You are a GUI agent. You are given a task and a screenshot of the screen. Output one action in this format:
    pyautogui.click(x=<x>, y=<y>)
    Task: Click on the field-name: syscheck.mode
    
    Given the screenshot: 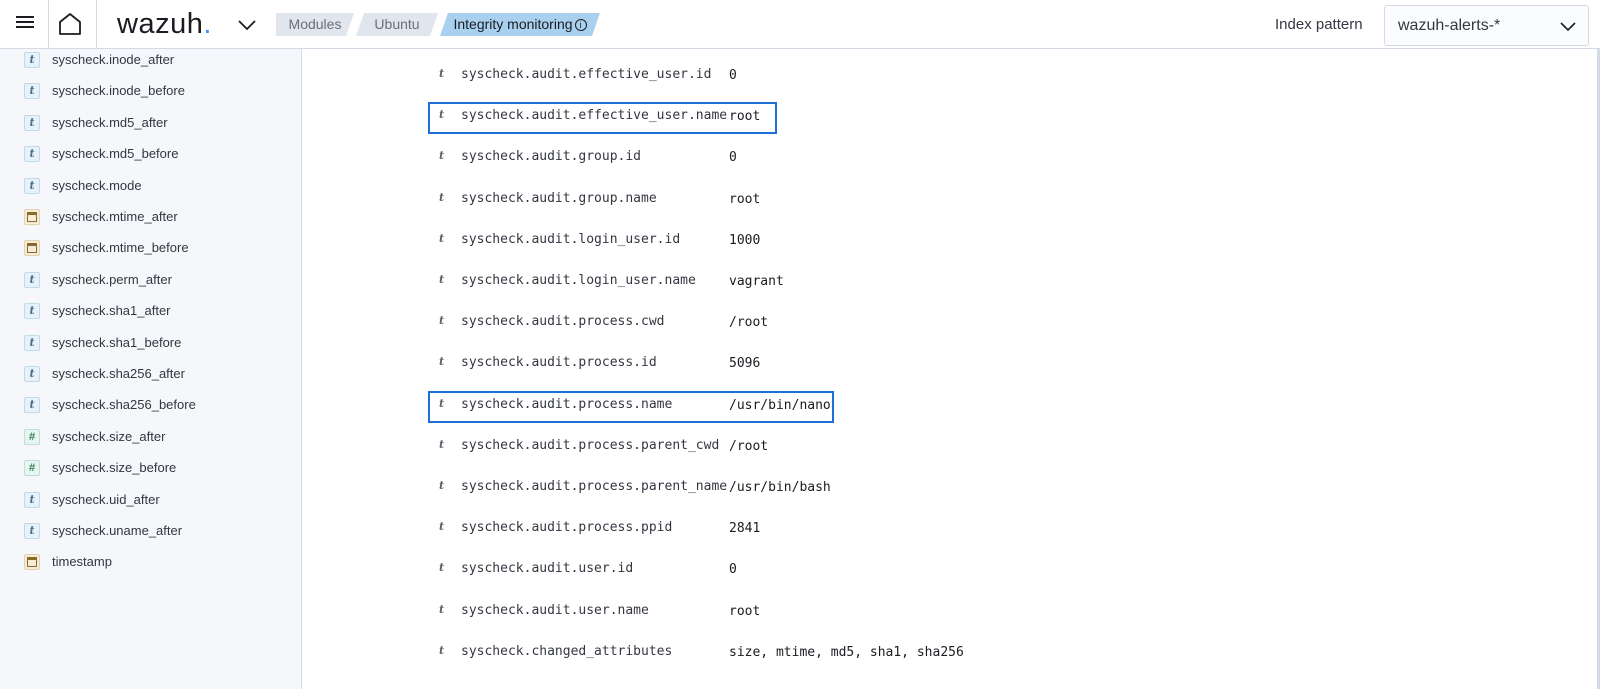 What is the action you would take?
    pyautogui.click(x=97, y=185)
    